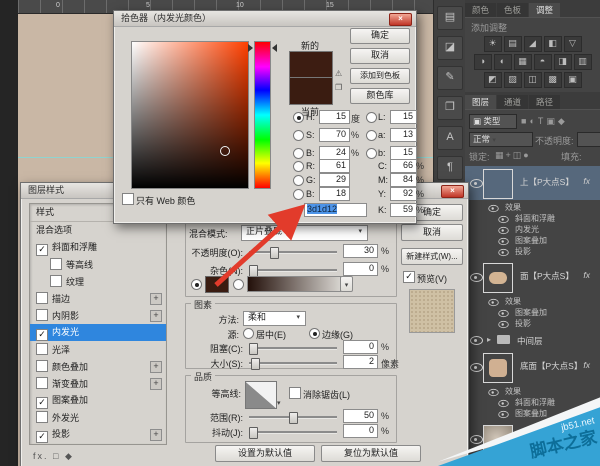  What do you see at coordinates (98, 349) in the screenshot?
I see `style-item-satin: 光泽` at bounding box center [98, 349].